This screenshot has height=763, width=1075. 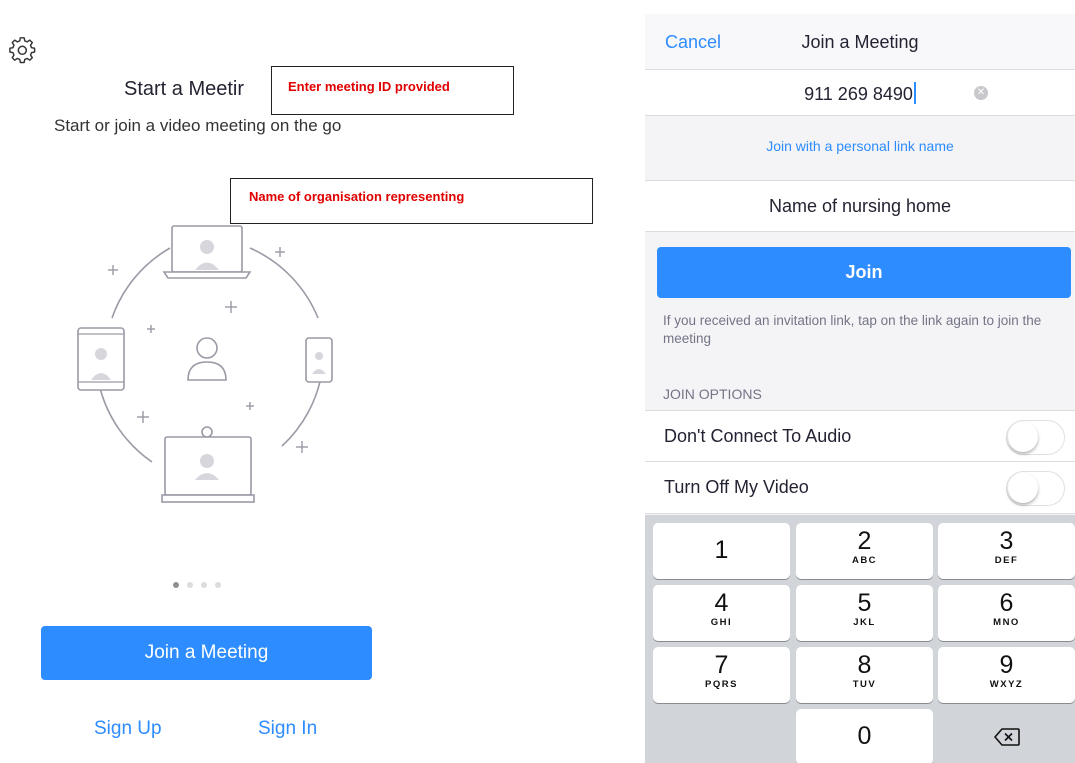 What do you see at coordinates (184, 89) in the screenshot?
I see `page-title: Start a Meetir` at bounding box center [184, 89].